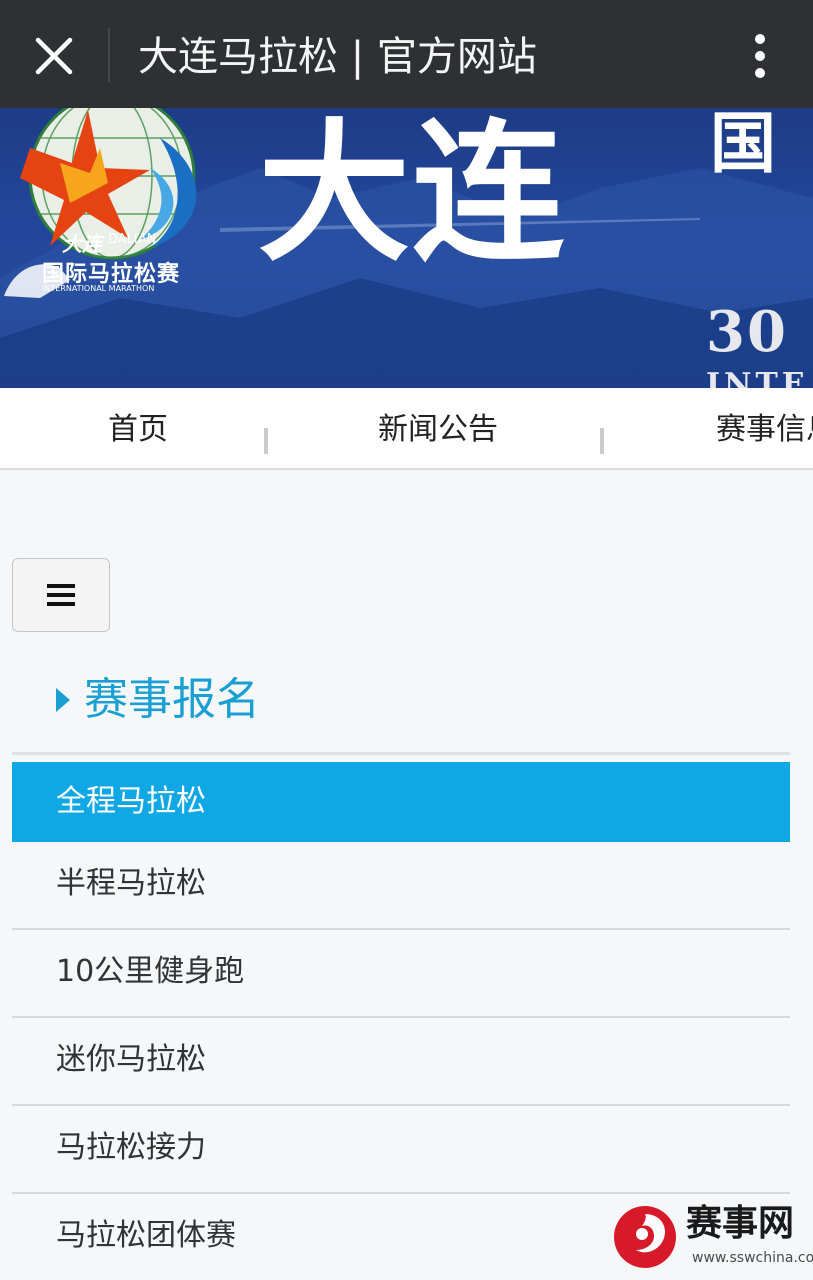 The width and height of the screenshot is (813, 1280). I want to click on section-title: 赛事报名, so click(172, 699).